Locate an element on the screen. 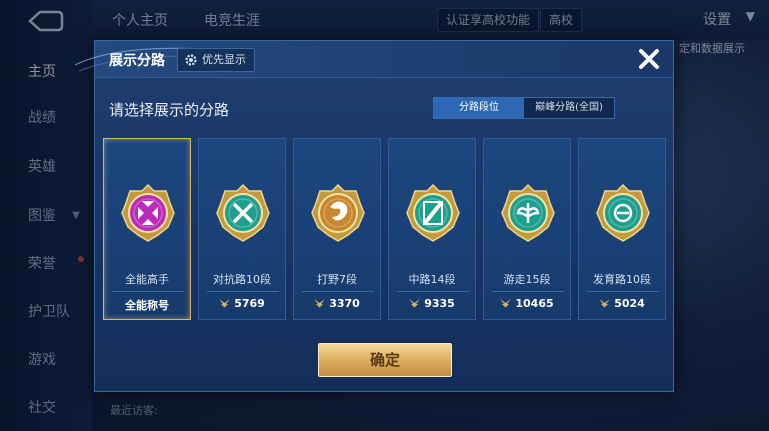 The height and width of the screenshot is (431, 769). lane-card: 全能高手 全能称号 is located at coordinates (147, 229).